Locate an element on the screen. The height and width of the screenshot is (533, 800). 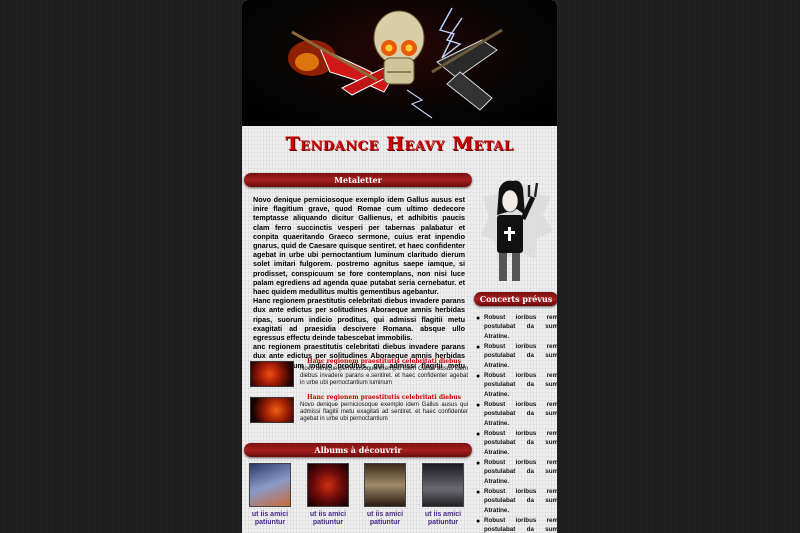
rocker-right-leg is located at coordinates (516, 267).